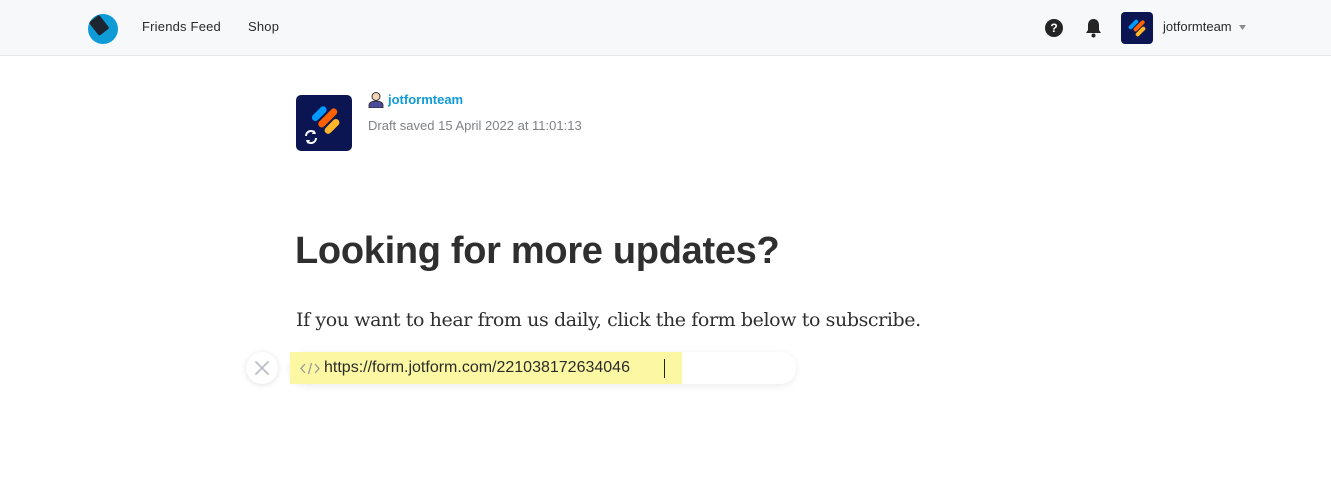 The width and height of the screenshot is (1331, 479). What do you see at coordinates (554, 368) in the screenshot?
I see `embed-url-input` at bounding box center [554, 368].